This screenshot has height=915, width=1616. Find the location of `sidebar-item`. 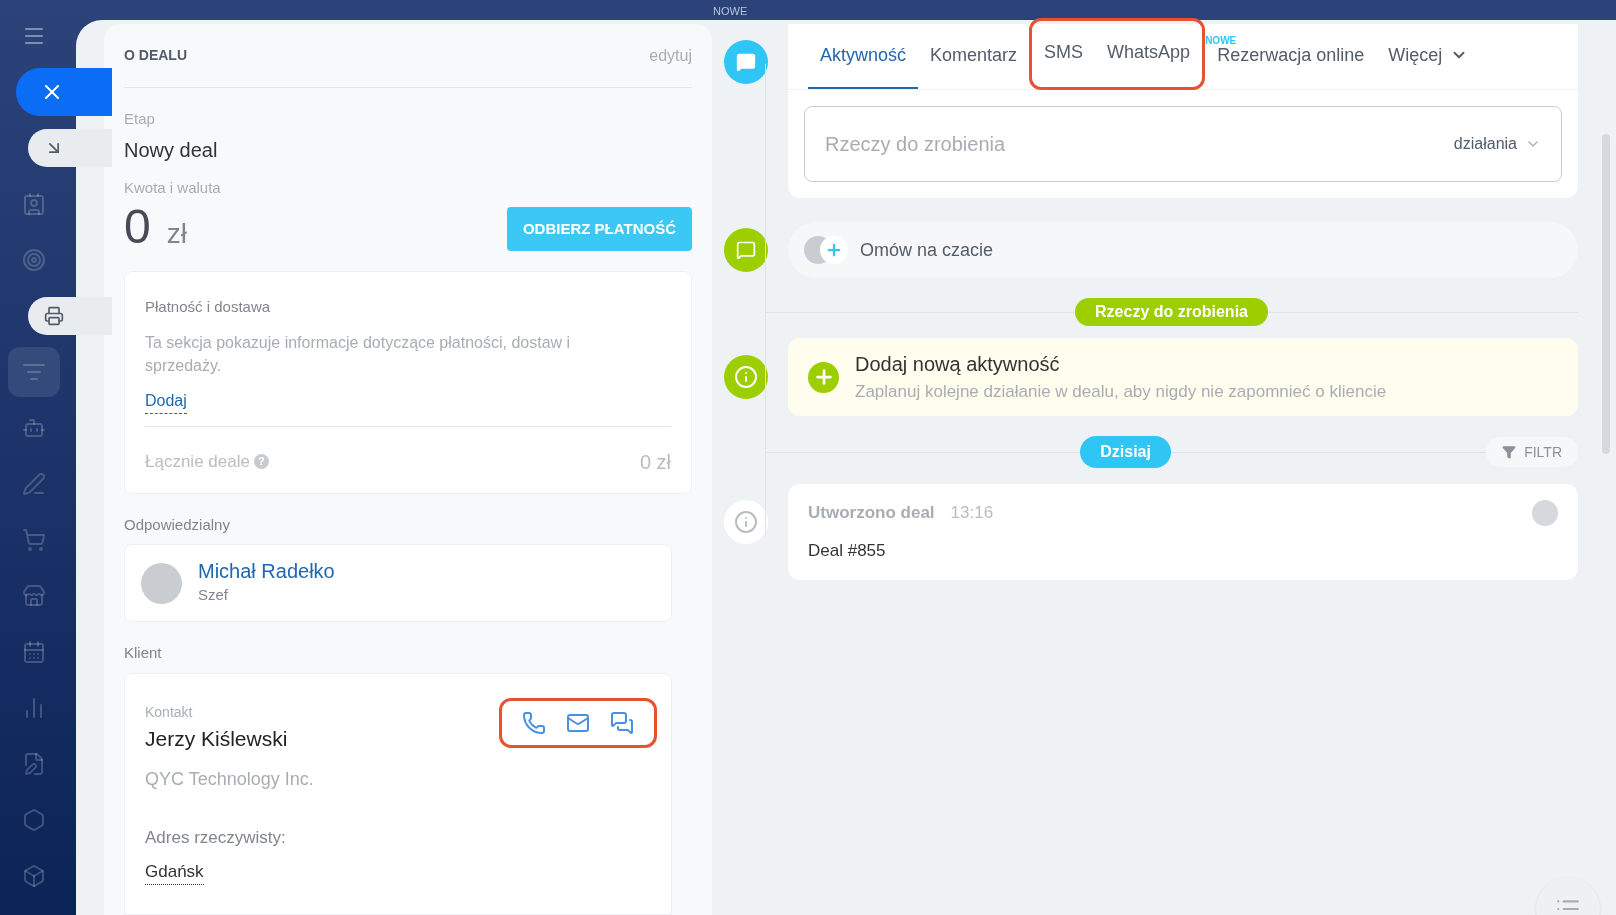

sidebar-item is located at coordinates (34, 372).